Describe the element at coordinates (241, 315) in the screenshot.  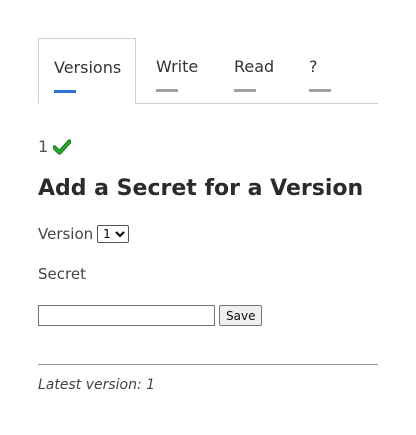
I see `save-button: Save` at that location.